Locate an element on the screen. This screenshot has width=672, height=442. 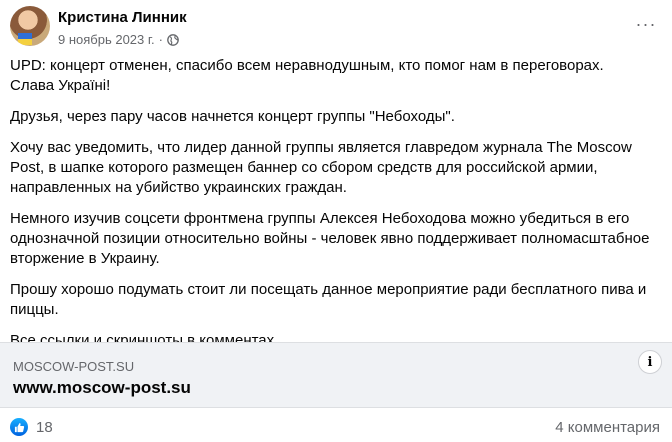
post-footer: 18 4 комментария is located at coordinates (335, 429).